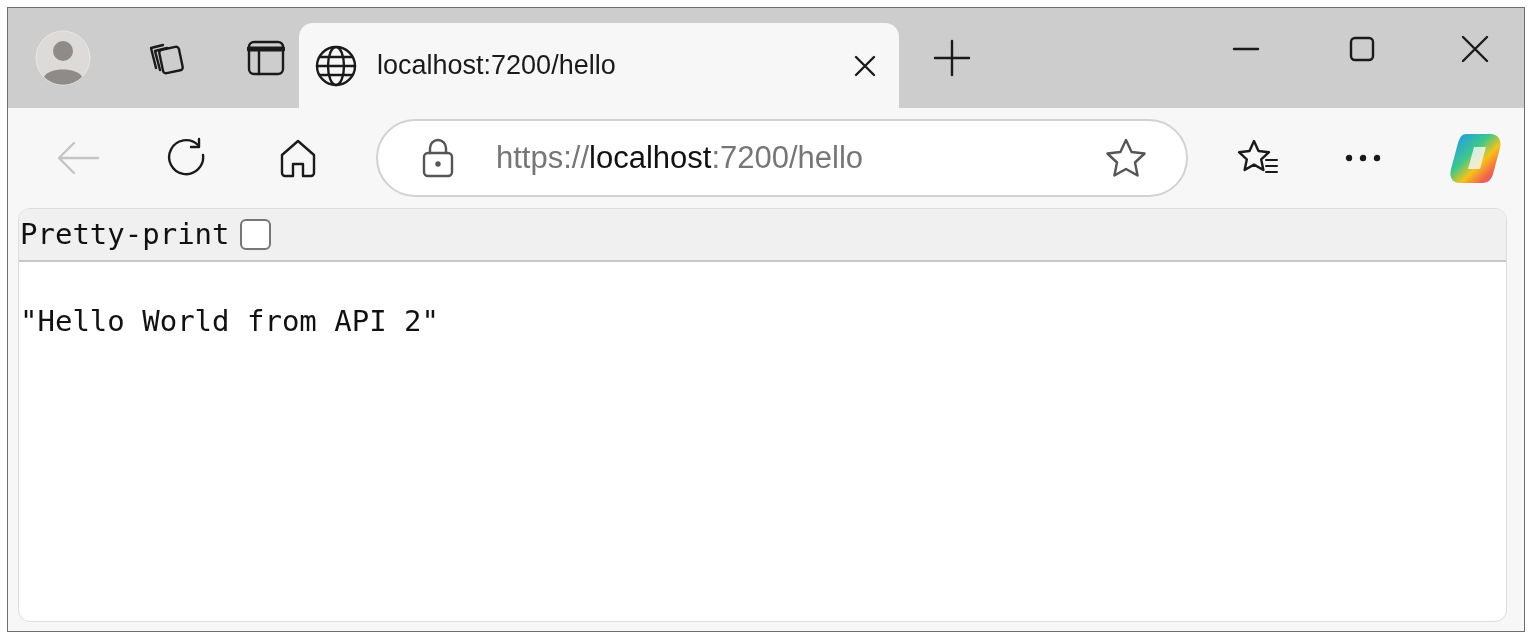 This screenshot has height=639, width=1532. I want to click on profile-avatar-icon, so click(63, 58).